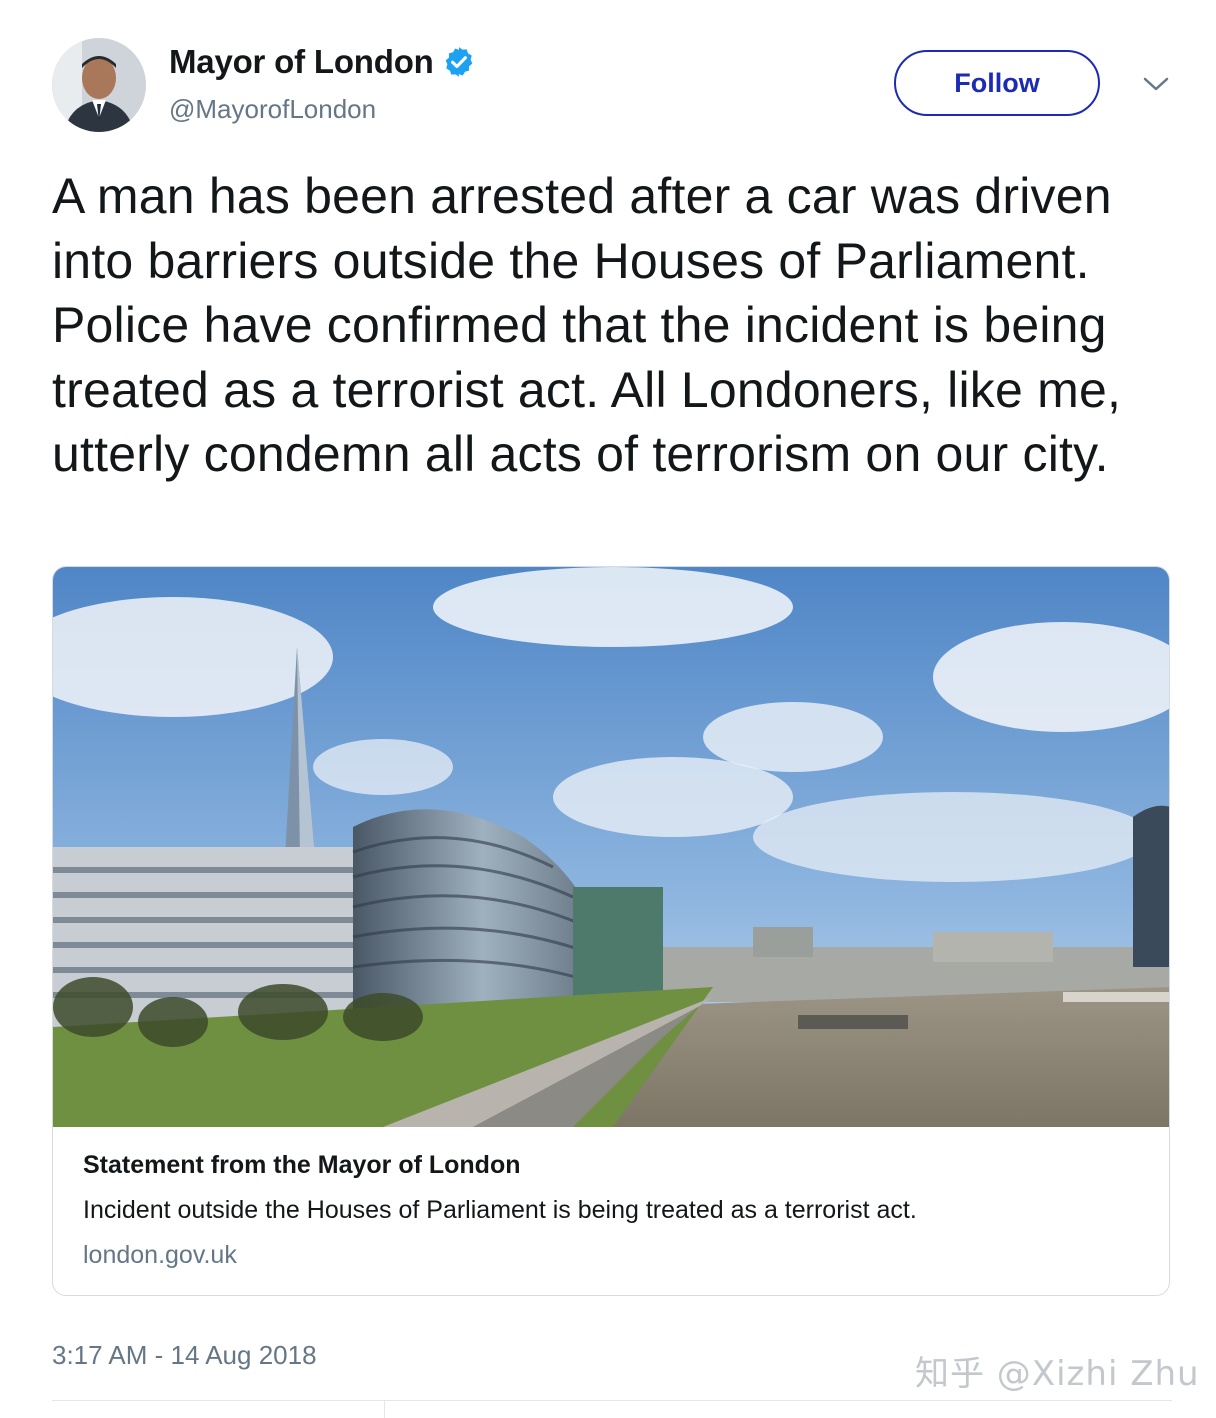  I want to click on verified-badge-icon, so click(459, 62).